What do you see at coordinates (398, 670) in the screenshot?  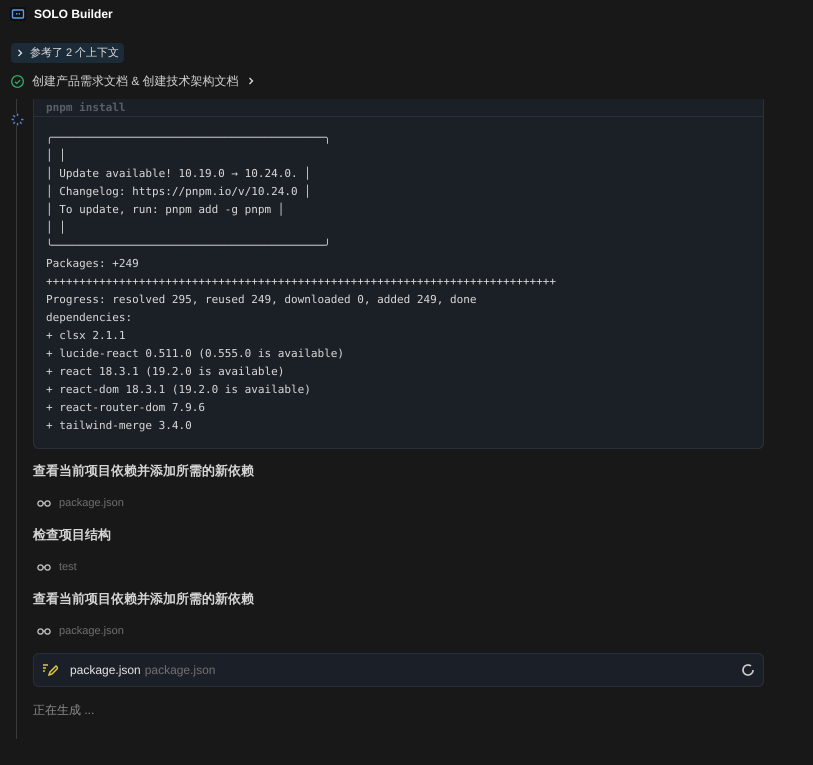 I see `file-edit-card: package.json package.json` at bounding box center [398, 670].